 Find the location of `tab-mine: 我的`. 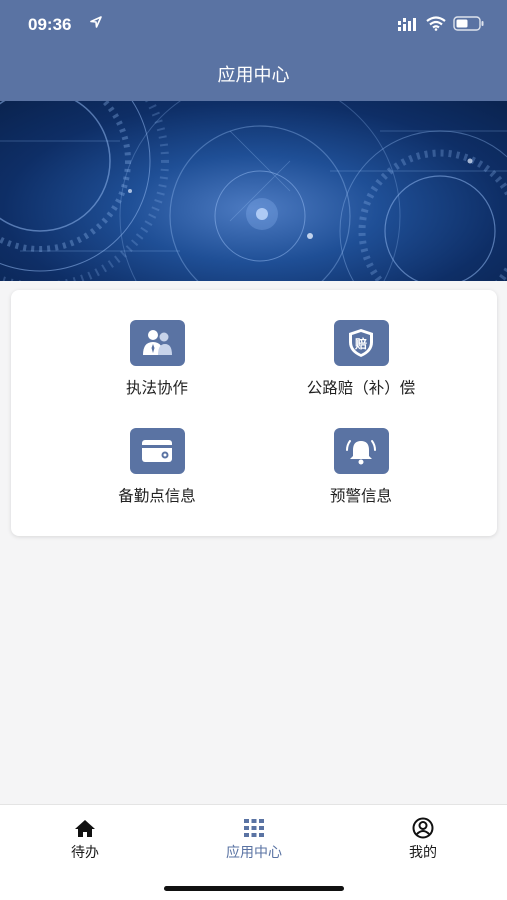

tab-mine: 我的 is located at coordinates (423, 839).